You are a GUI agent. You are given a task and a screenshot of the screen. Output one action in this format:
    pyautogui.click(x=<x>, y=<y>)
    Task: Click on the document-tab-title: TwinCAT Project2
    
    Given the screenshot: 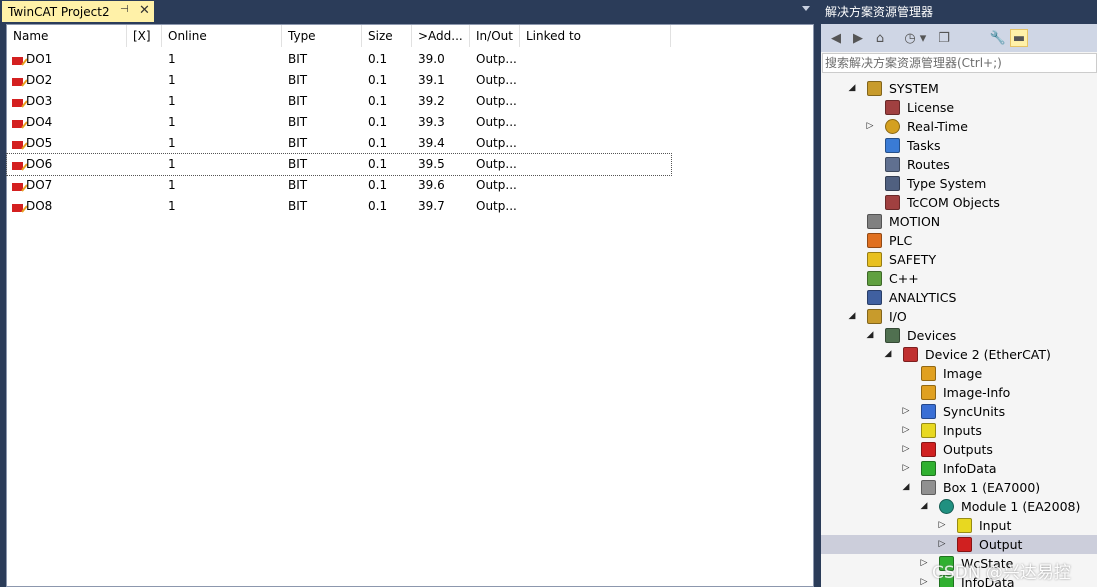 What is the action you would take?
    pyautogui.click(x=59, y=11)
    